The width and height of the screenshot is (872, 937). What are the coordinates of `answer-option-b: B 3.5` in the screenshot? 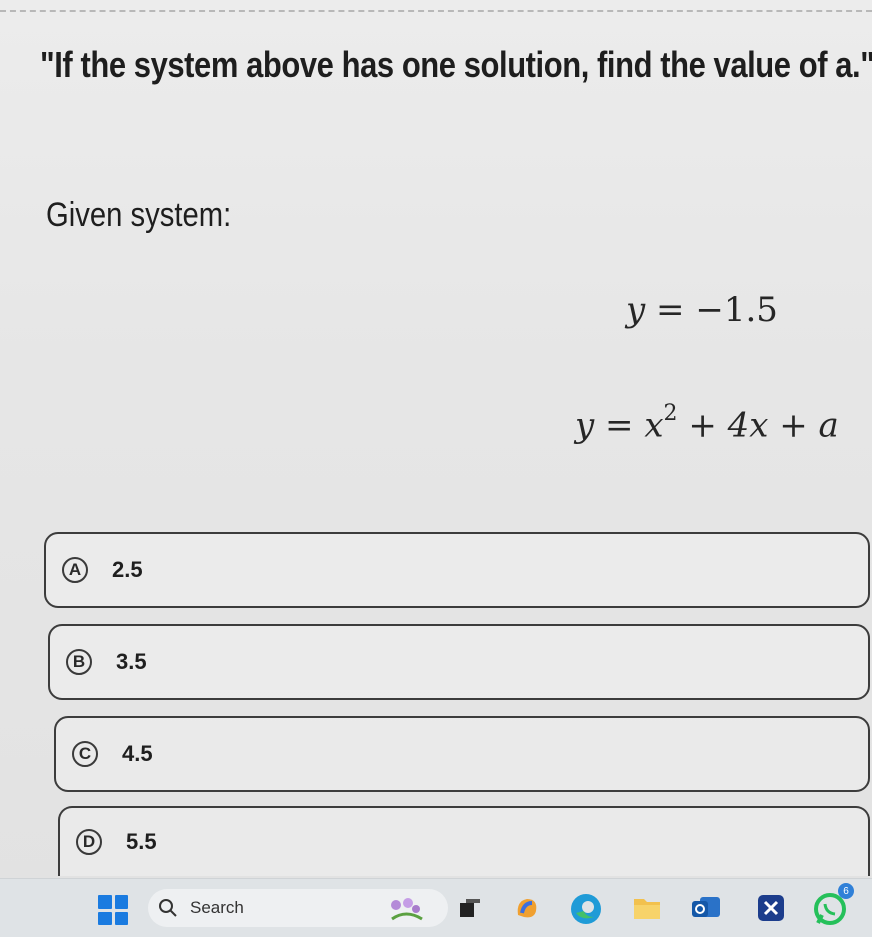 It's located at (459, 662).